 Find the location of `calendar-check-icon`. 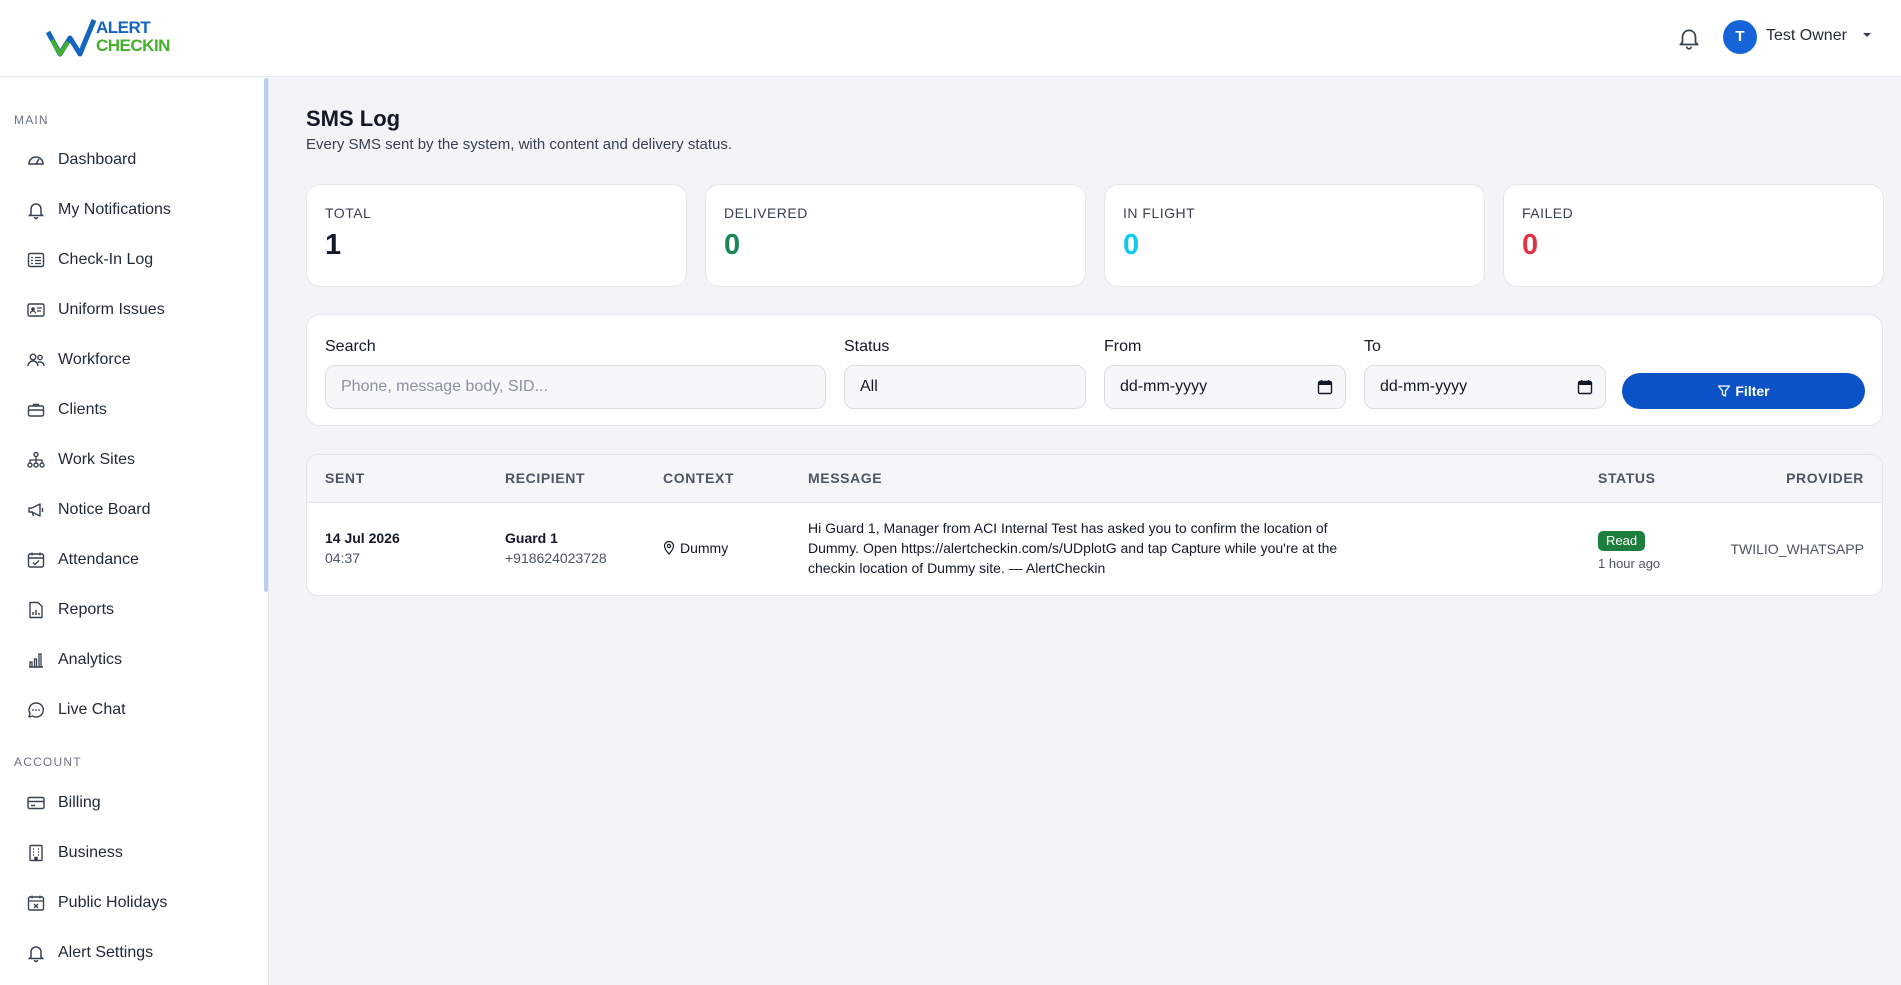

calendar-check-icon is located at coordinates (36, 560).